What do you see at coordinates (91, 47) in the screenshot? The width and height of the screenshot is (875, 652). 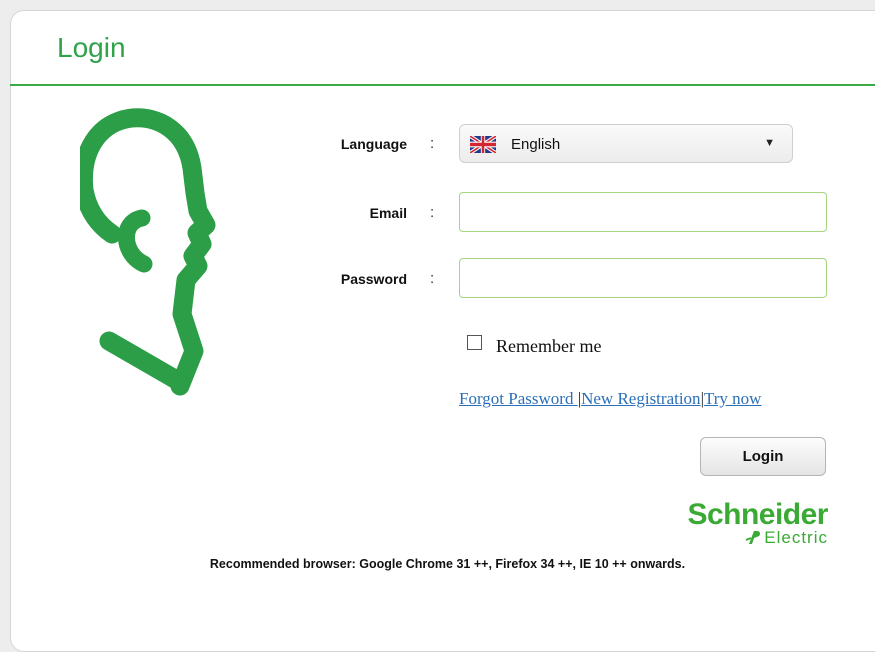 I see `page-title: Login` at bounding box center [91, 47].